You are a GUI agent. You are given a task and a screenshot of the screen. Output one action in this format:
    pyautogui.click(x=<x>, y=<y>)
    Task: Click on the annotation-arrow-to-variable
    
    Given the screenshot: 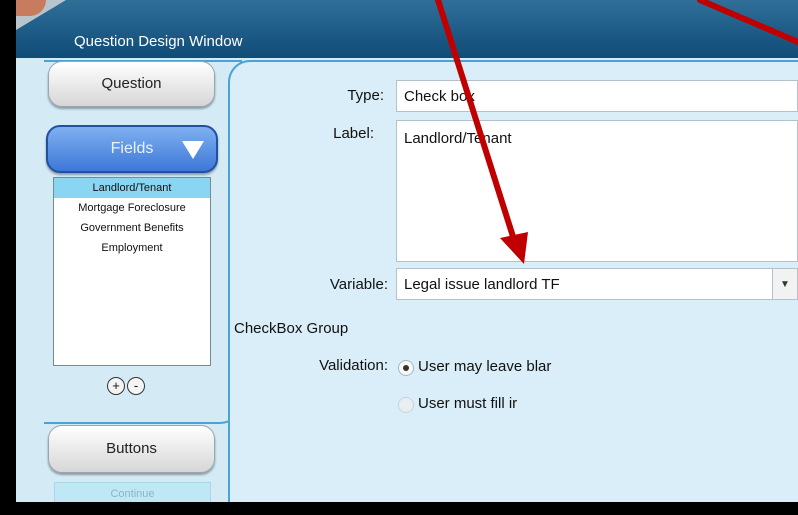 What is the action you would take?
    pyautogui.click(x=477, y=124)
    